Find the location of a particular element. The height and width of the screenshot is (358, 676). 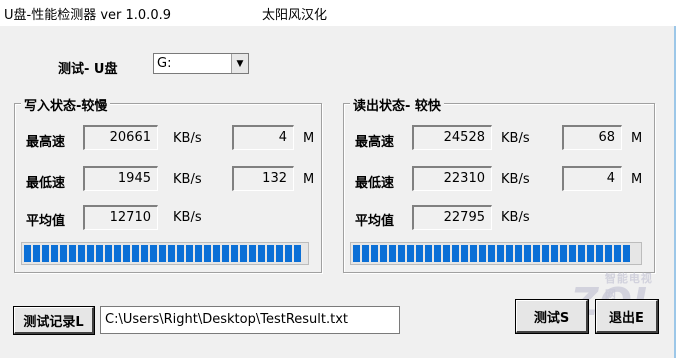

test-log-button: 测试记录L is located at coordinates (54, 320).